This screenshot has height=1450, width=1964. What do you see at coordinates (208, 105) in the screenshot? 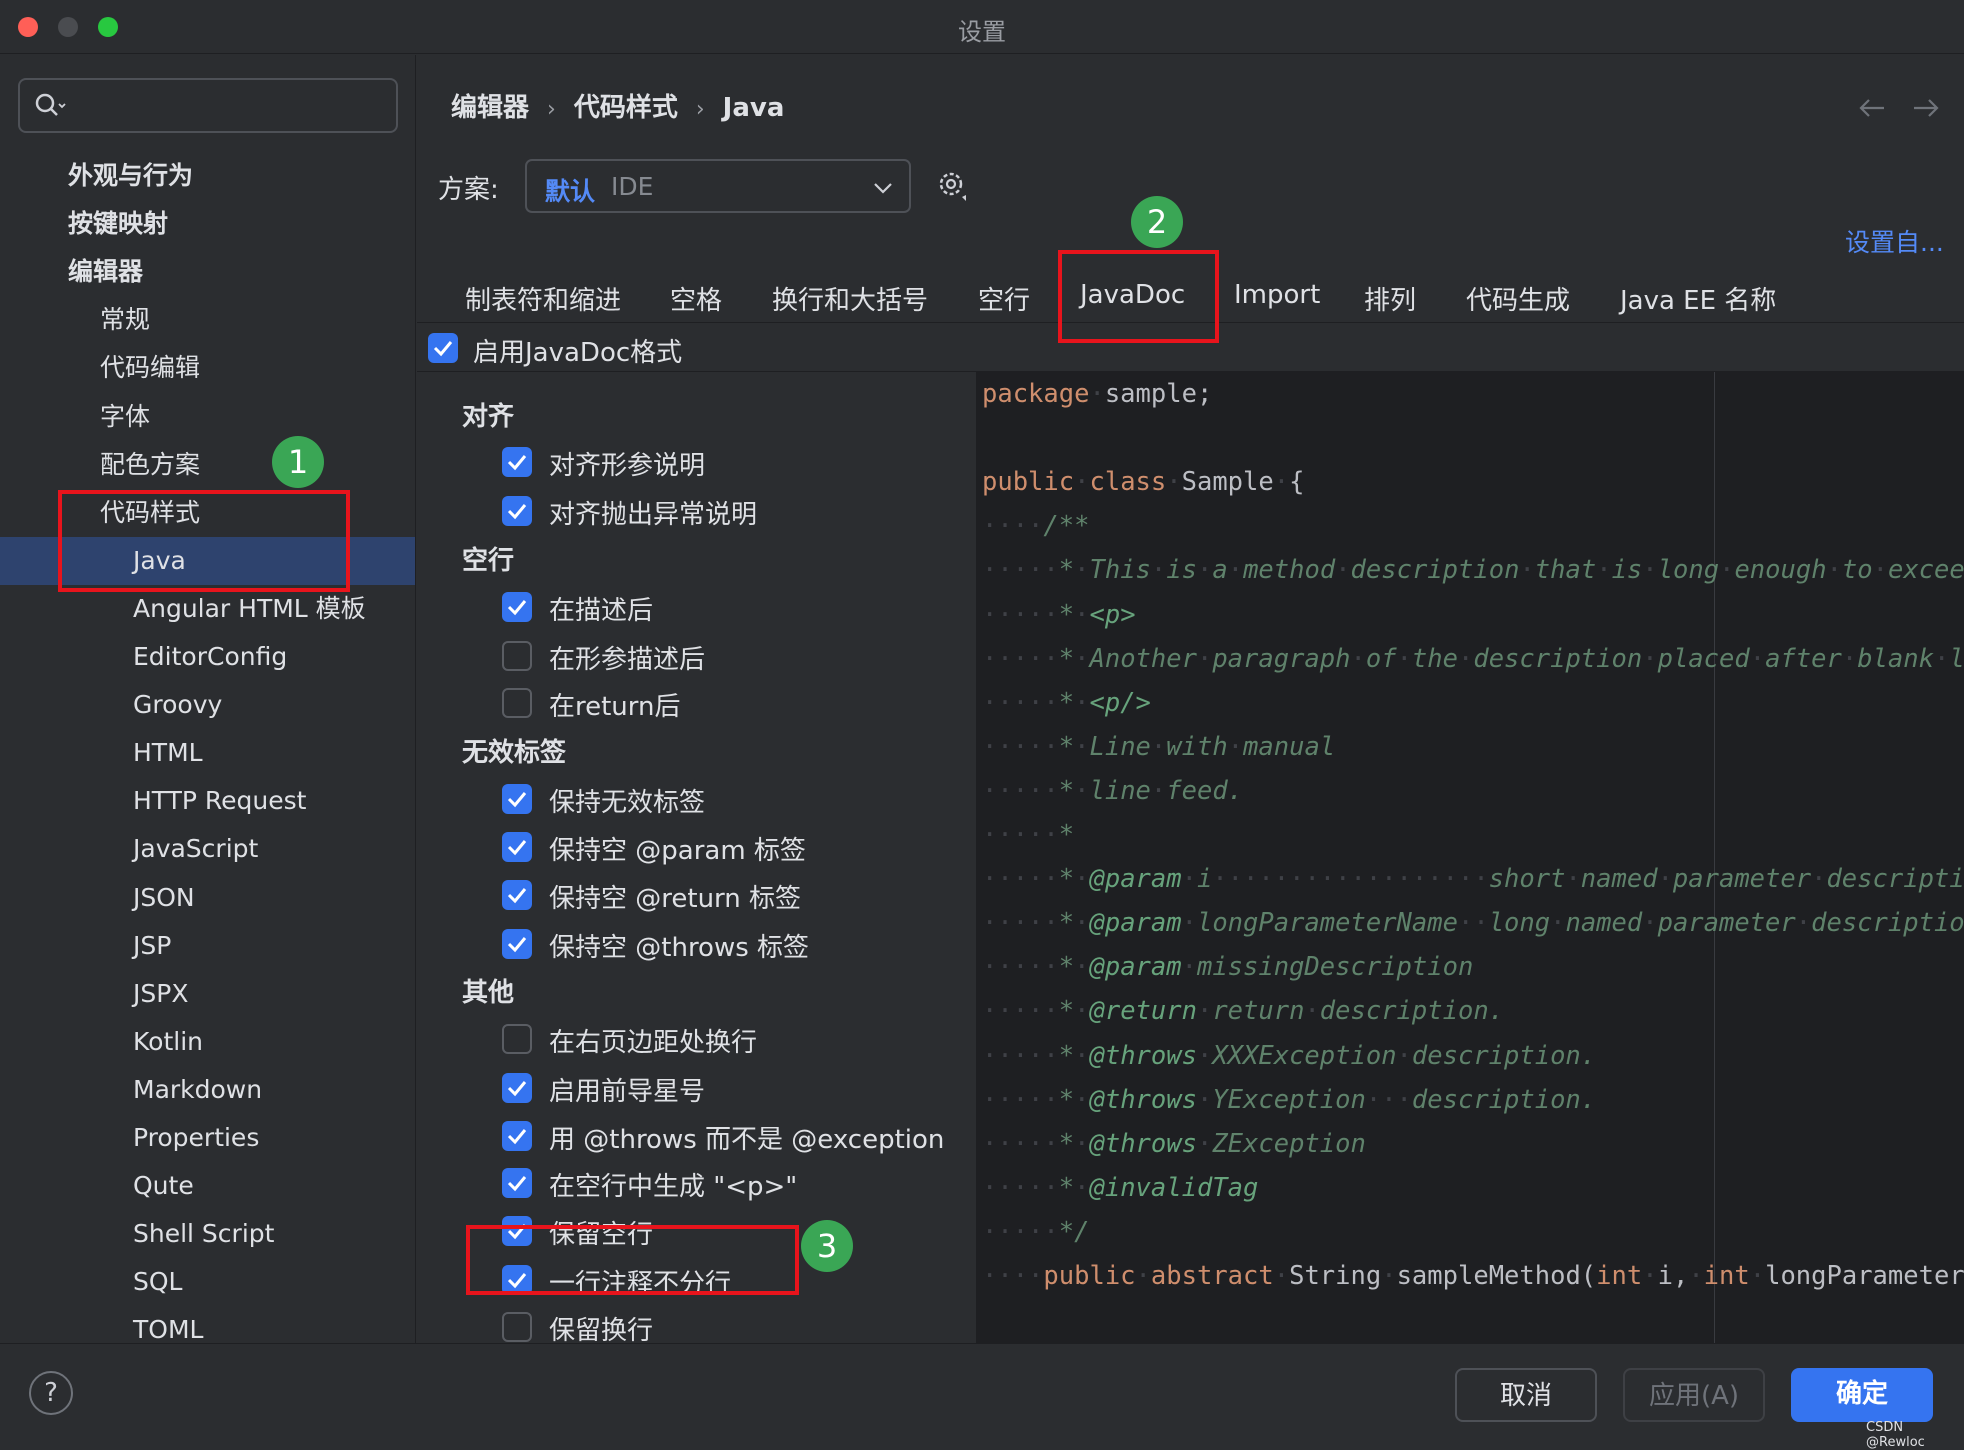
I see `search-input` at bounding box center [208, 105].